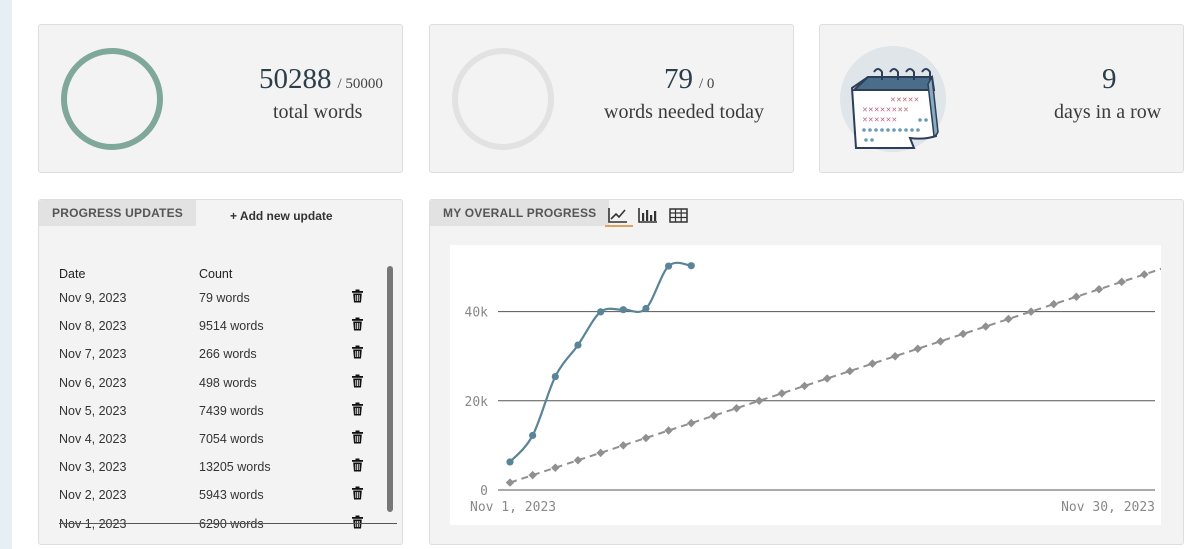 This screenshot has width=1200, height=549. Describe the element at coordinates (93, 326) in the screenshot. I see `row-date: Nov 8, 2023` at that location.